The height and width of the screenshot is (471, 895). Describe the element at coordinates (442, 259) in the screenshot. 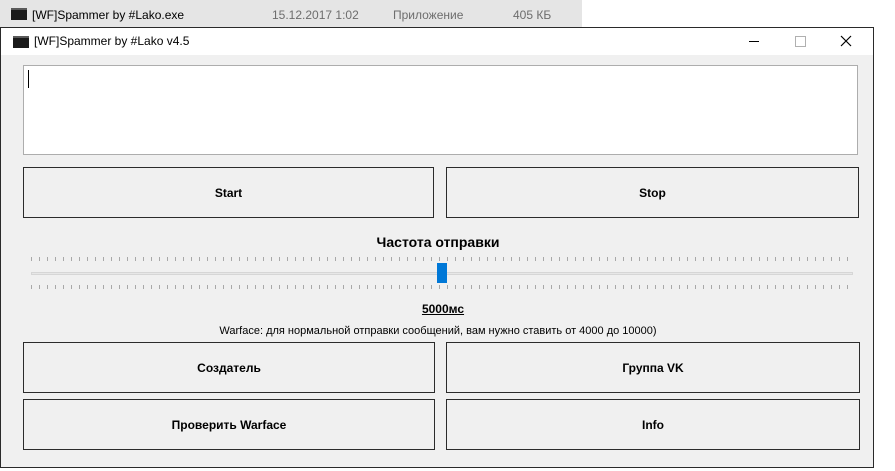

I see `slider-ticks-top` at that location.